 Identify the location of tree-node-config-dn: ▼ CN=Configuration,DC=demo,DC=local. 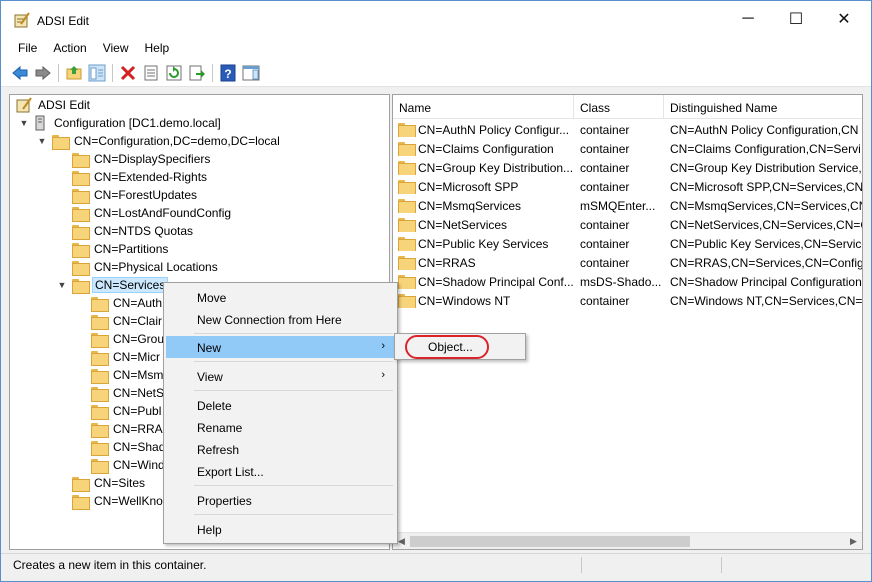
(159, 141).